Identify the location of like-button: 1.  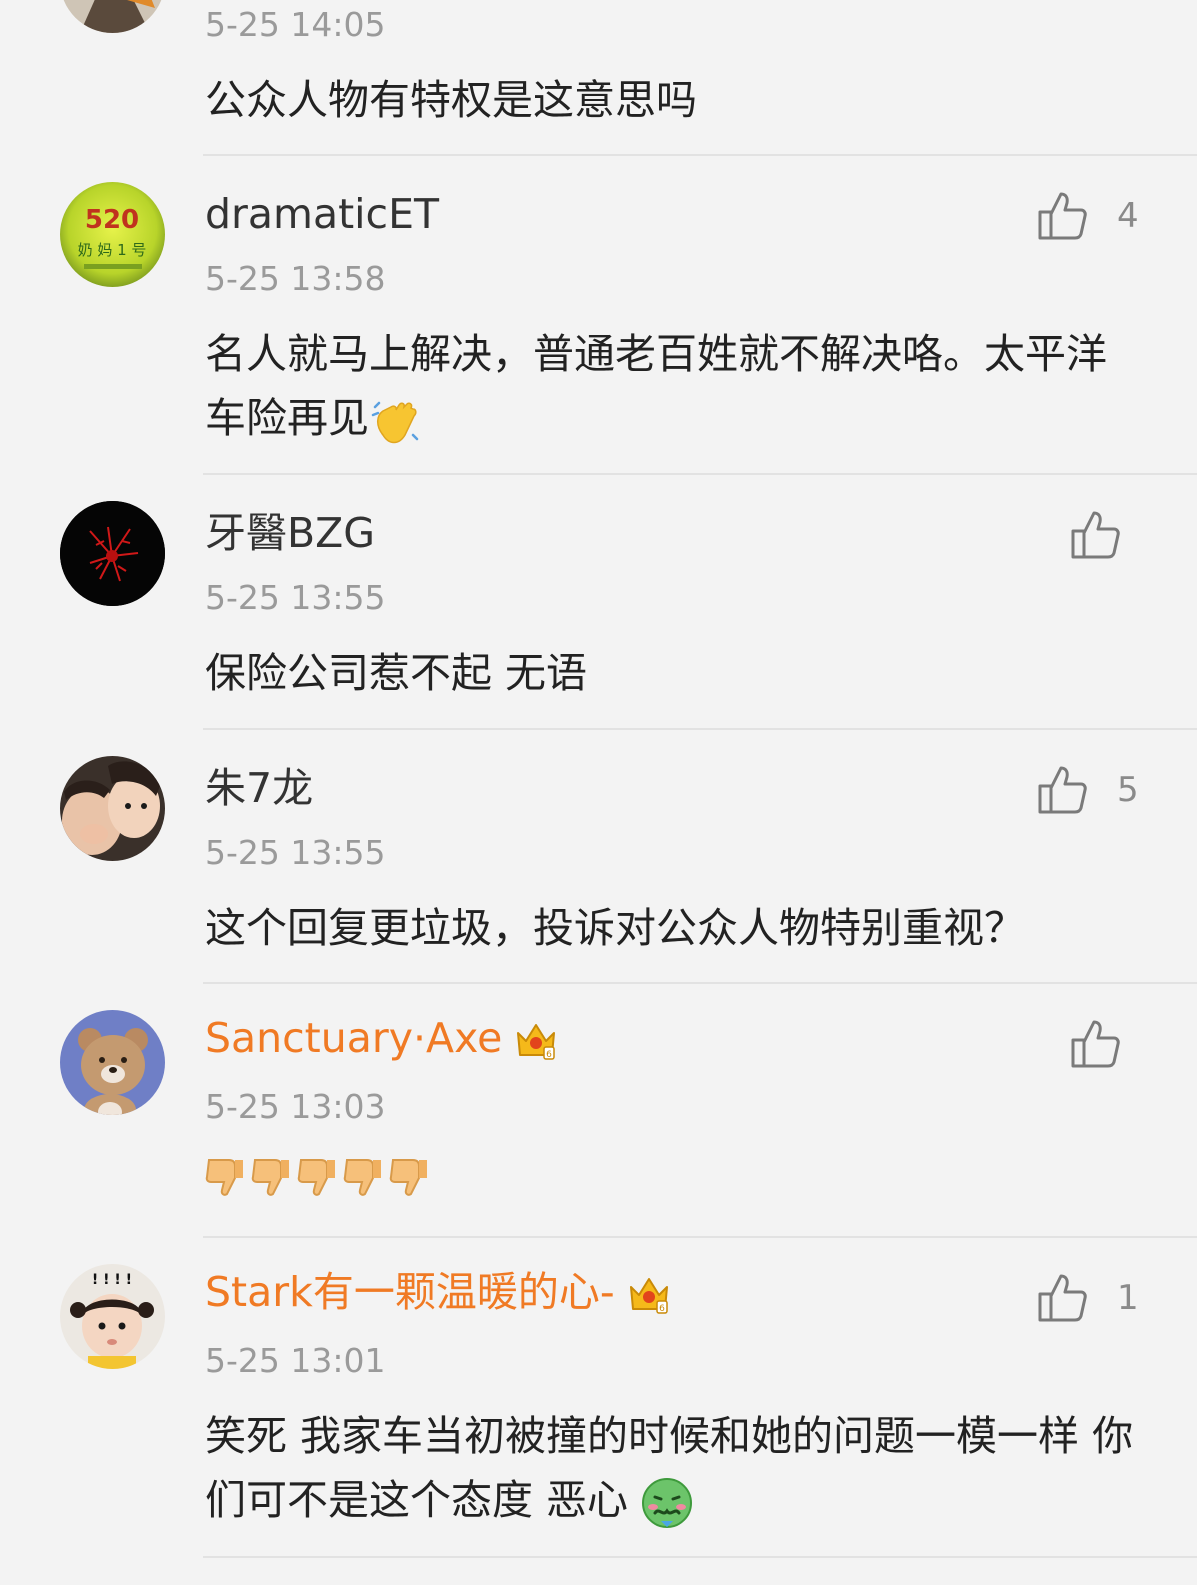
(1088, 1298).